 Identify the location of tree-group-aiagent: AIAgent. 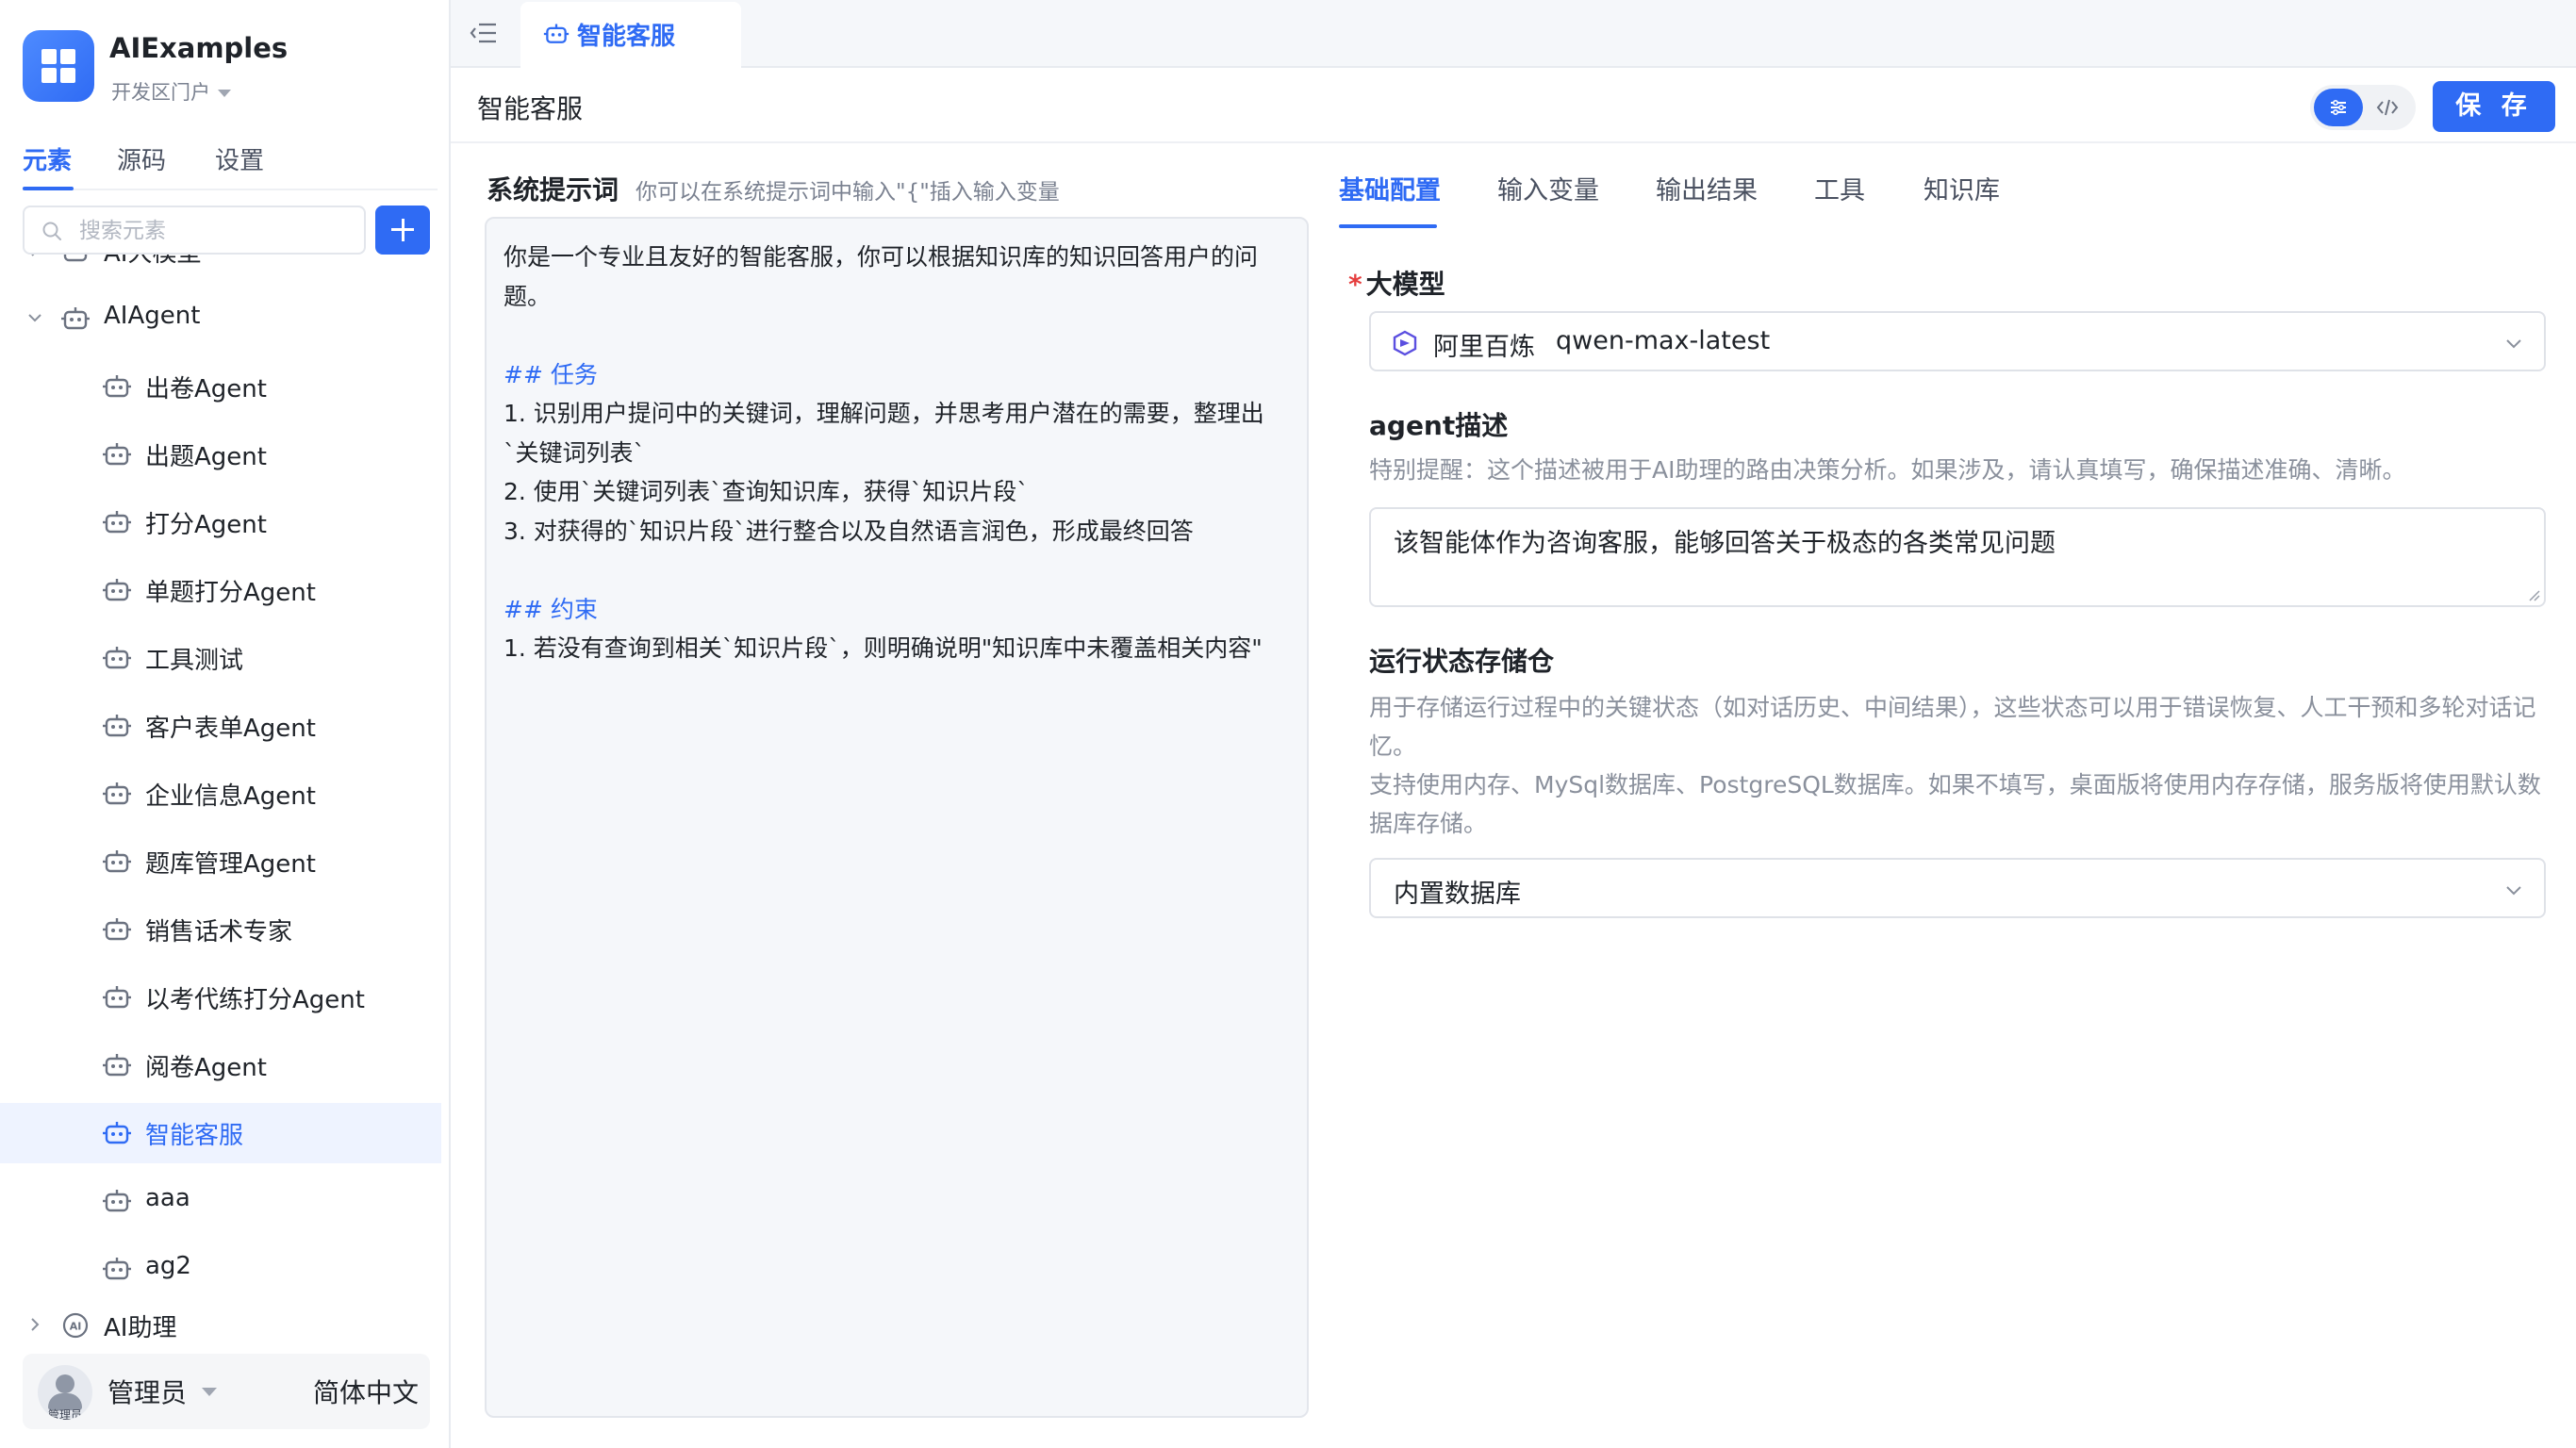
(220, 318).